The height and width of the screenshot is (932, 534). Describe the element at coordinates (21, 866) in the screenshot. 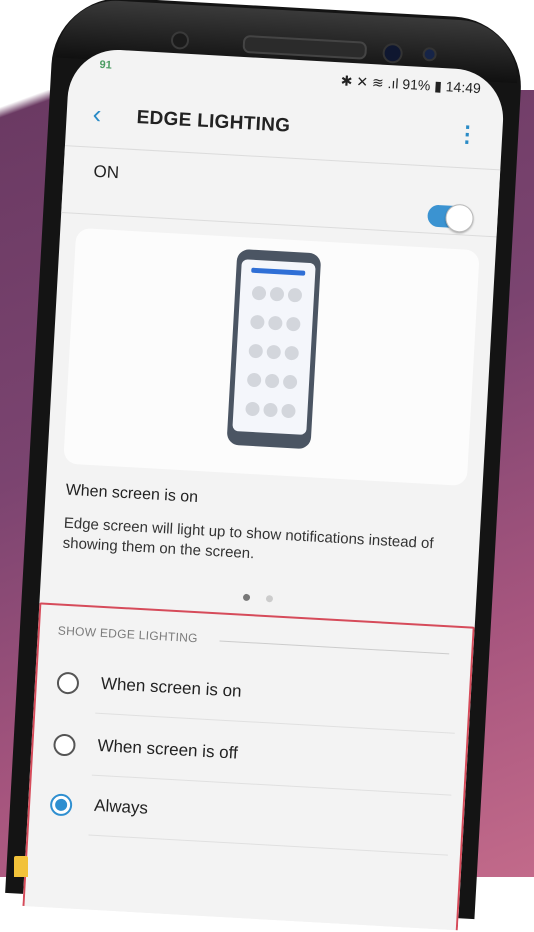

I see `thumbs-up-logo-icon` at that location.